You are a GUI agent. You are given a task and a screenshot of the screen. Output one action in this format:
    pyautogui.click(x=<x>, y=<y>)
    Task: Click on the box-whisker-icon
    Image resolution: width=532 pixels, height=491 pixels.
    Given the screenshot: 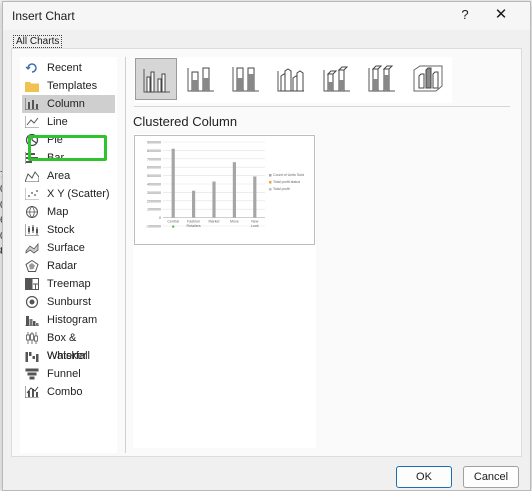 What is the action you would take?
    pyautogui.click(x=32, y=338)
    